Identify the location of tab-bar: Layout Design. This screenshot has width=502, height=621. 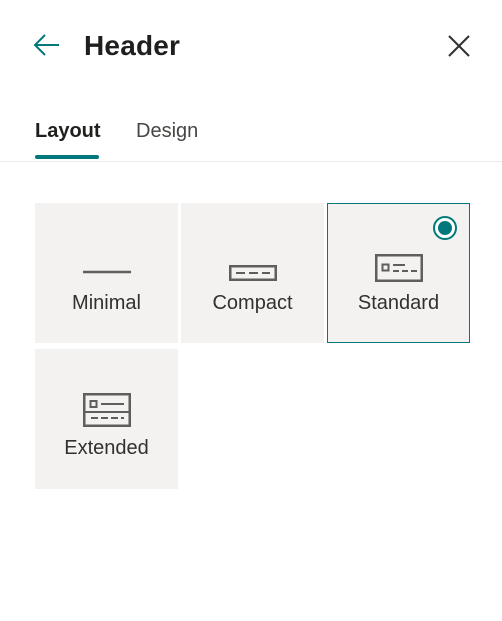
(251, 134).